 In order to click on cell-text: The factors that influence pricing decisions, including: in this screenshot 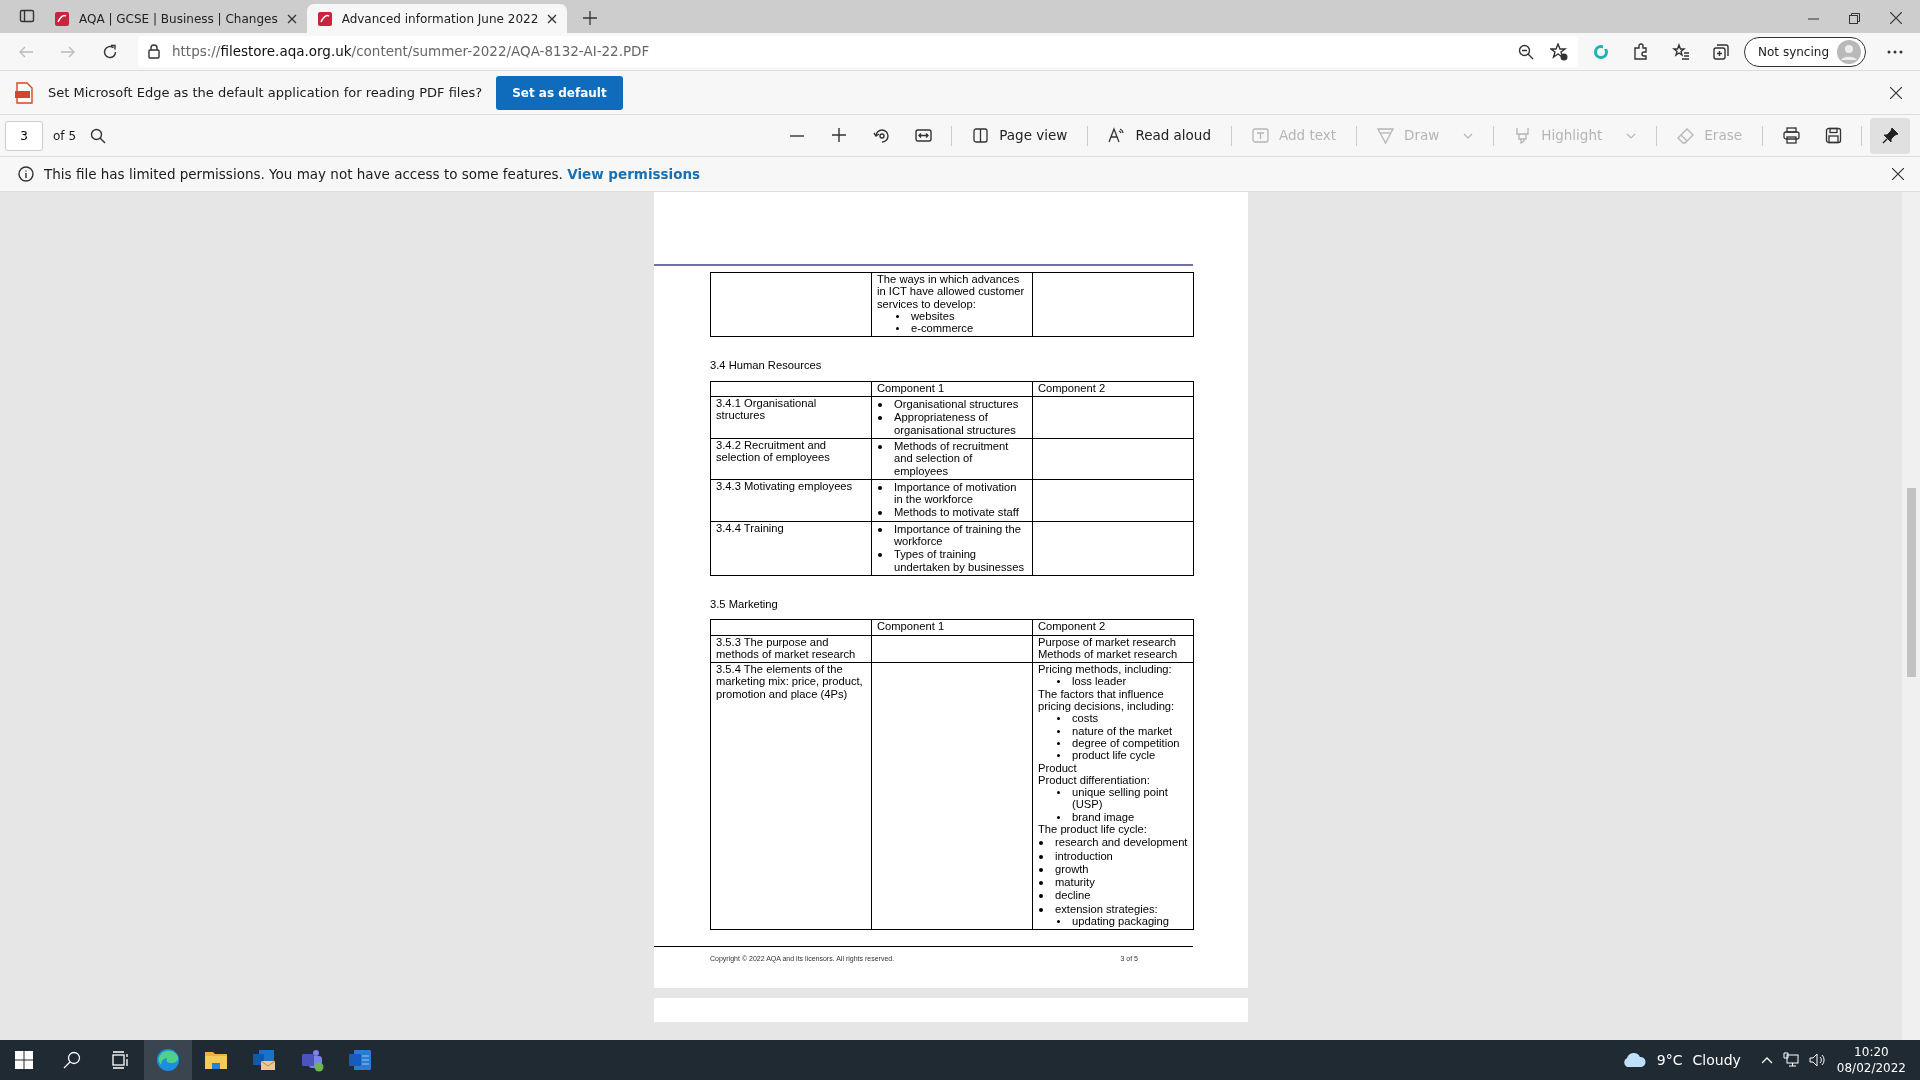, I will do `click(1107, 700)`.